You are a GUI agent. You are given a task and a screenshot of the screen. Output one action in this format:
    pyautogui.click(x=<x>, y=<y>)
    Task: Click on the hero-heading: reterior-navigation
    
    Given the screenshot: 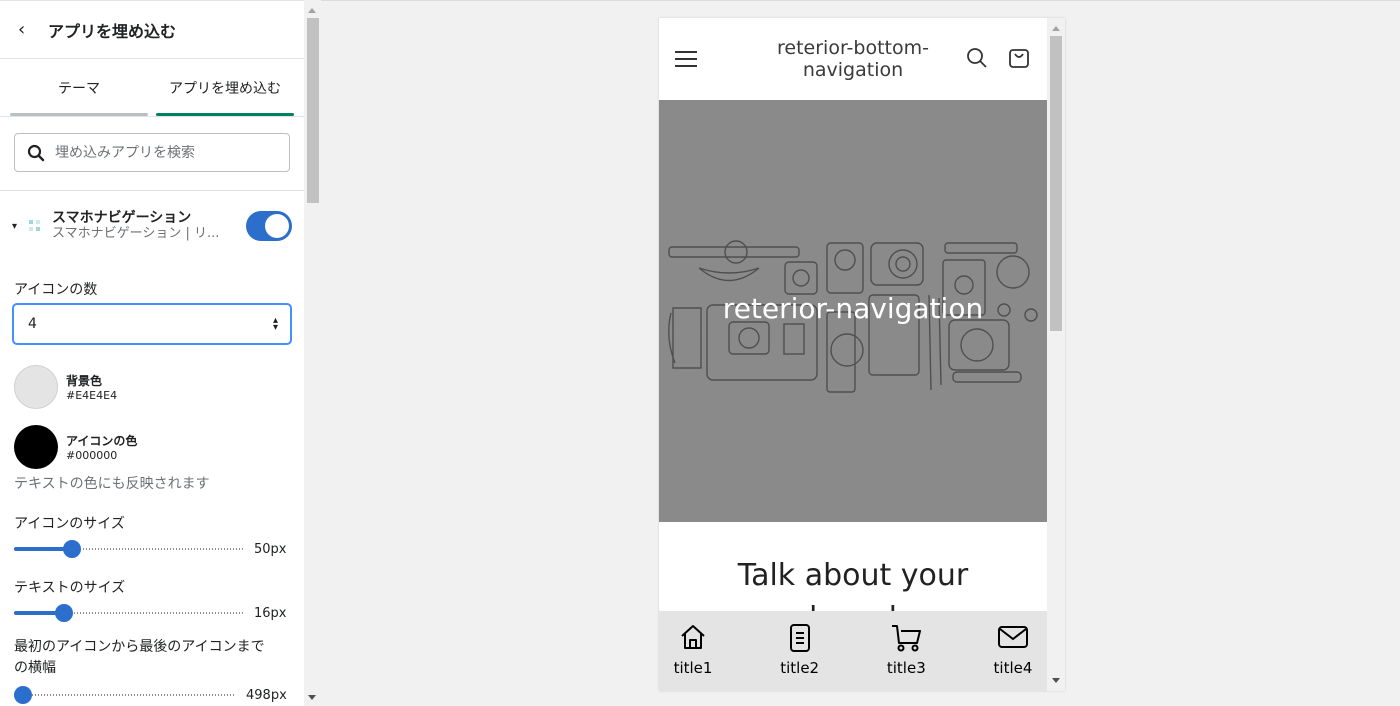 What is the action you would take?
    pyautogui.click(x=853, y=308)
    